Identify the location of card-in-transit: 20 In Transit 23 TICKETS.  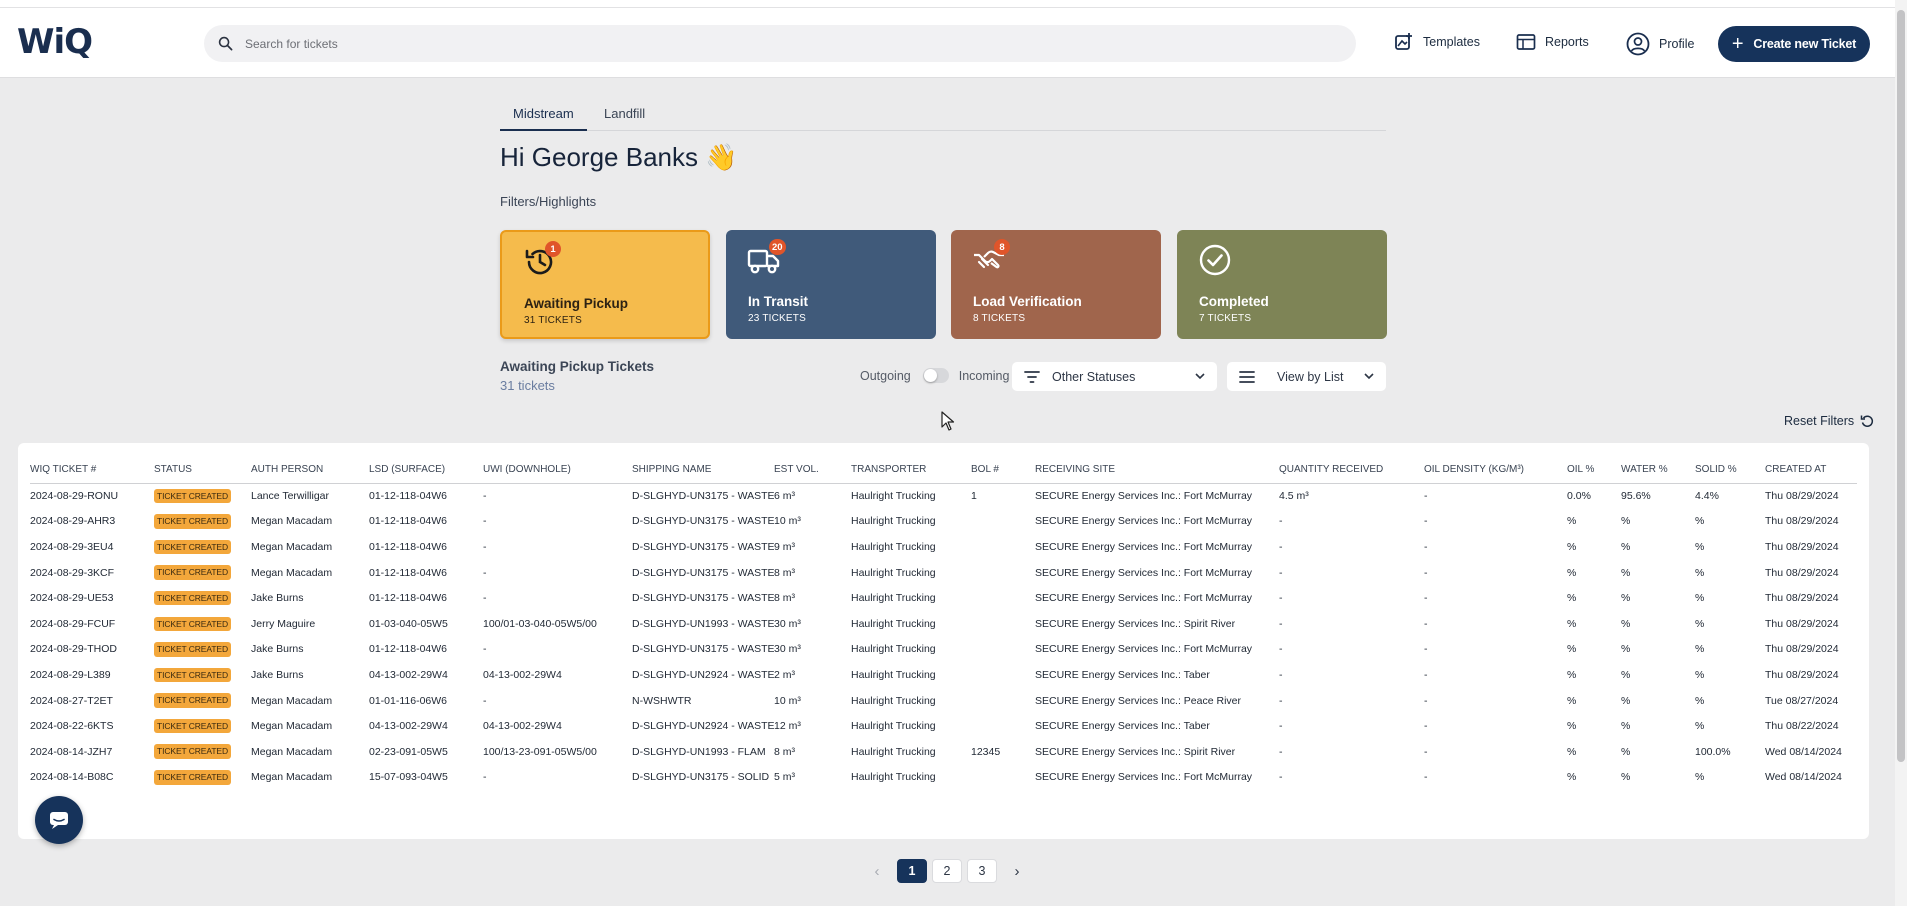
(831, 284).